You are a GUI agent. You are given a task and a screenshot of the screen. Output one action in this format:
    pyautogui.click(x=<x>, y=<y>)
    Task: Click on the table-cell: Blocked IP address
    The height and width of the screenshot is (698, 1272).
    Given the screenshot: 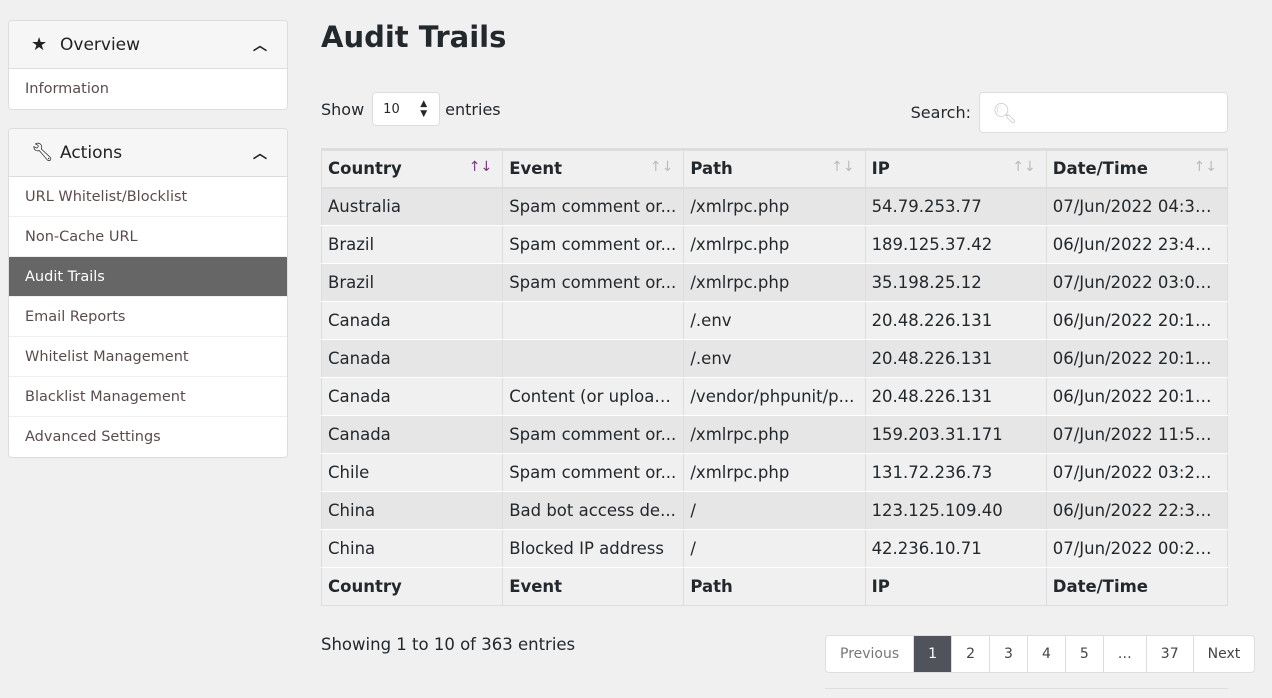 What is the action you would take?
    pyautogui.click(x=593, y=548)
    